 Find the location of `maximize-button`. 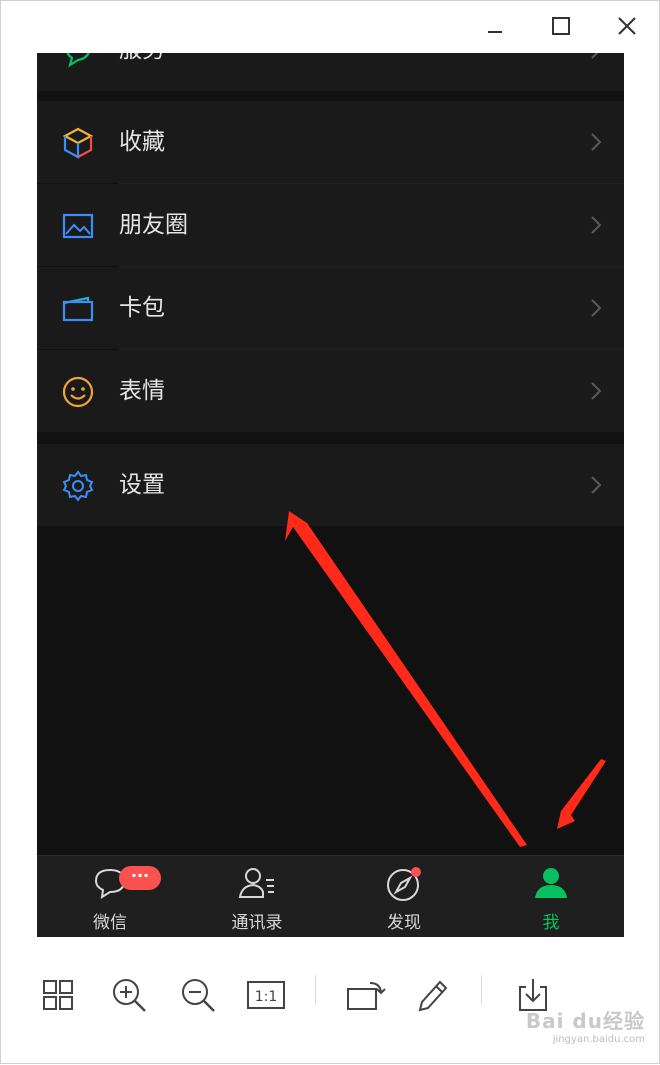

maximize-button is located at coordinates (561, 26).